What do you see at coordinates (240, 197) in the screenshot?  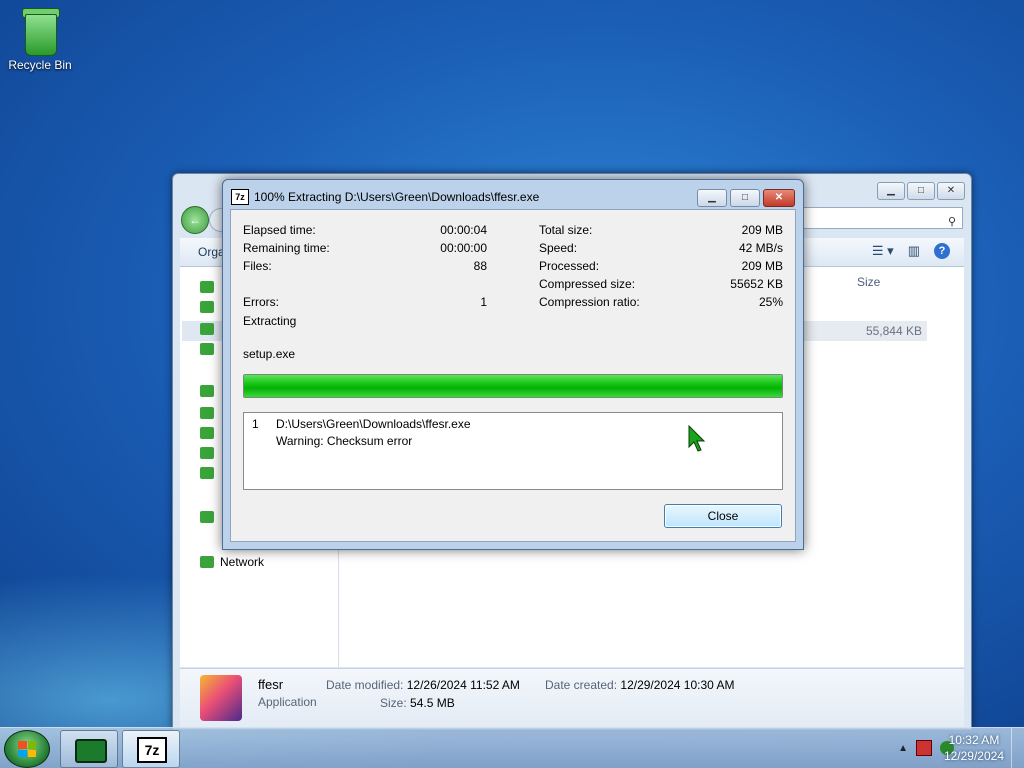 I see `7zip-logo-icon: 7z` at bounding box center [240, 197].